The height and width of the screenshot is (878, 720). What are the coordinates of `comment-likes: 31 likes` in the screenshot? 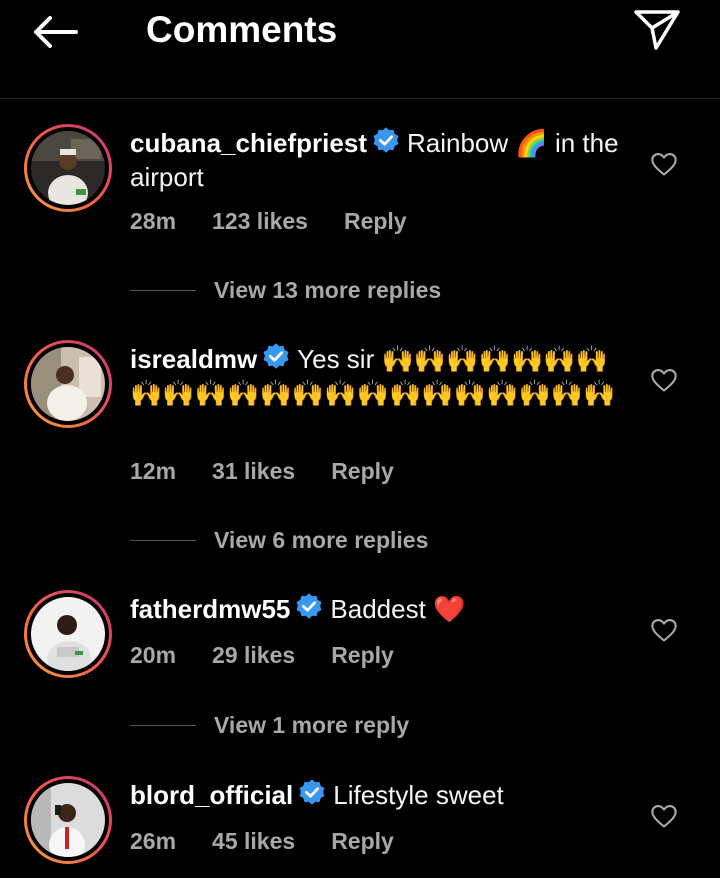 It's located at (253, 471).